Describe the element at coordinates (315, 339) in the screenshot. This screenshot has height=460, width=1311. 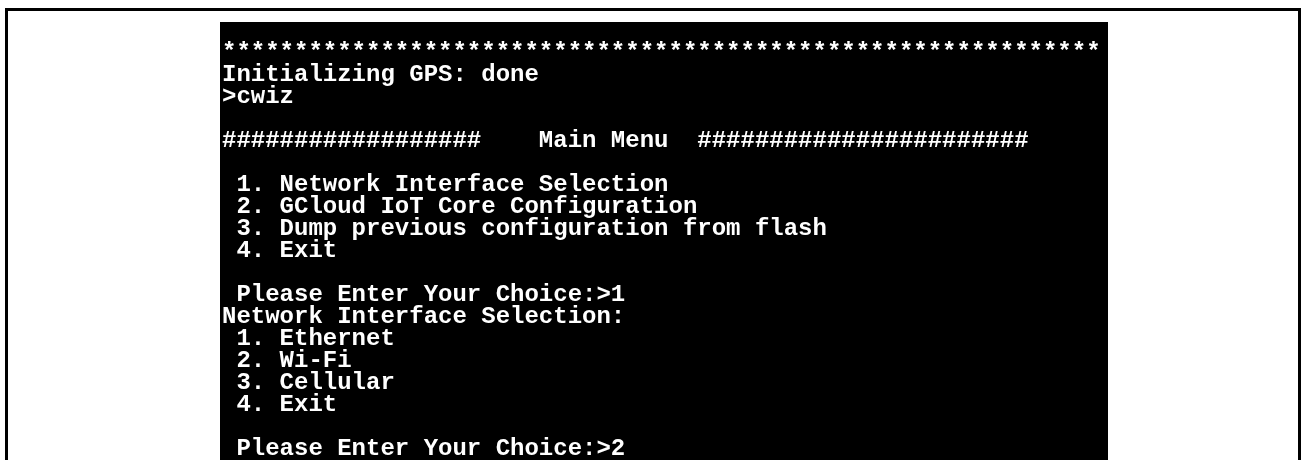
I see `terminal-line: 1. Ethernet` at that location.